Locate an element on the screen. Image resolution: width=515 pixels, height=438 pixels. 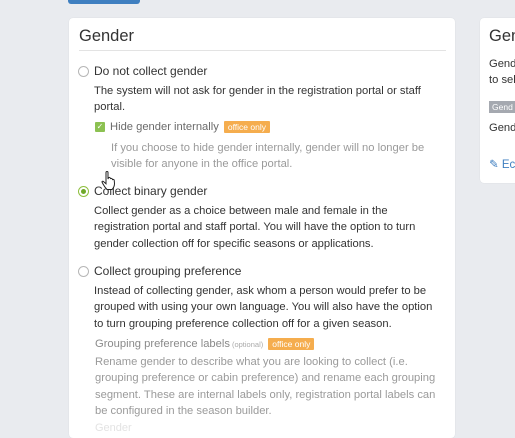
summary-text: to sel is located at coordinates (502, 80).